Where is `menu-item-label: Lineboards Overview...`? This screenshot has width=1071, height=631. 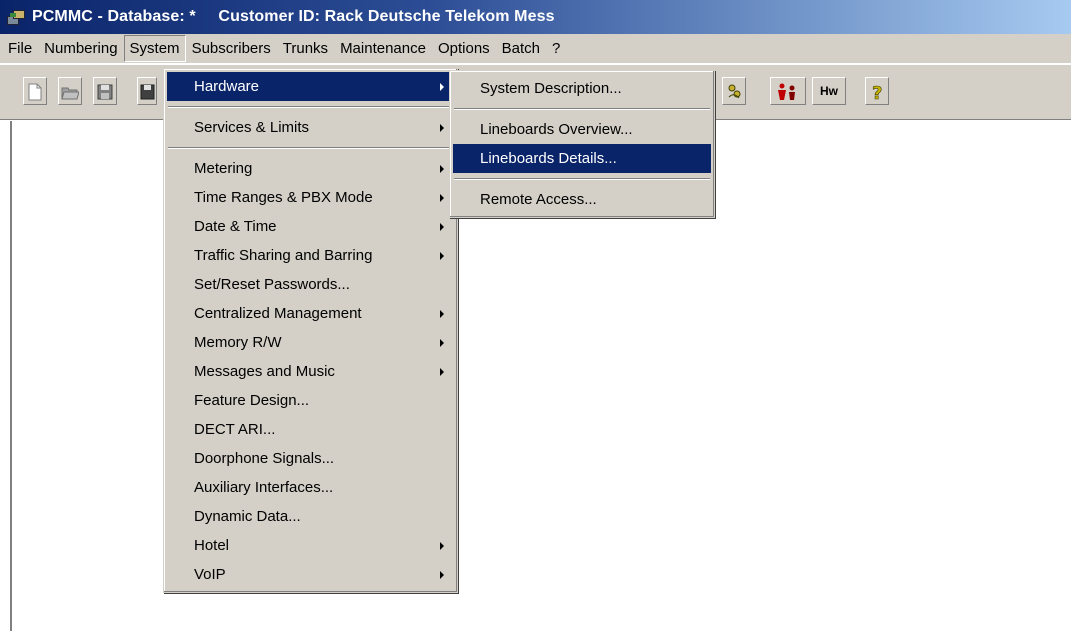 menu-item-label: Lineboards Overview... is located at coordinates (556, 129).